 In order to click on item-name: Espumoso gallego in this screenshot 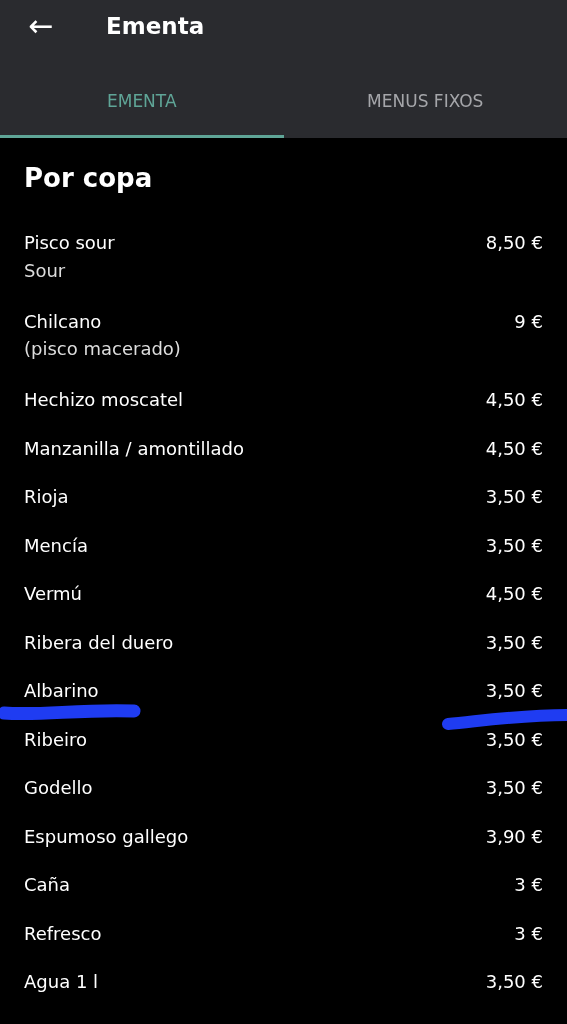, I will do `click(106, 836)`.